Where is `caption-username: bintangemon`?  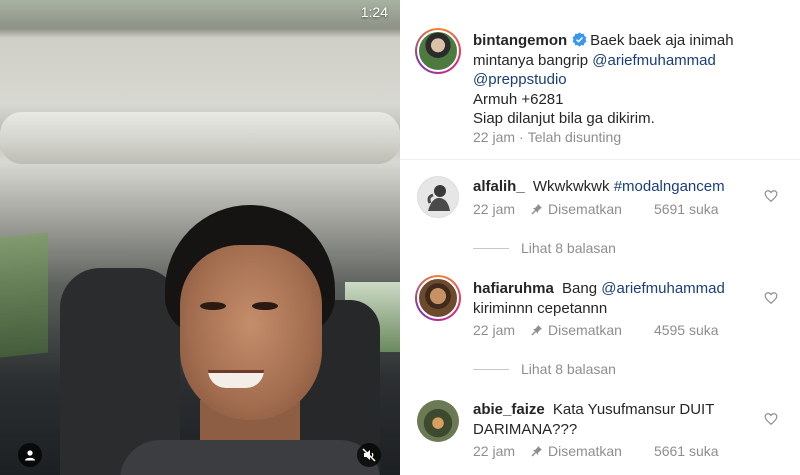 caption-username: bintangemon is located at coordinates (520, 40).